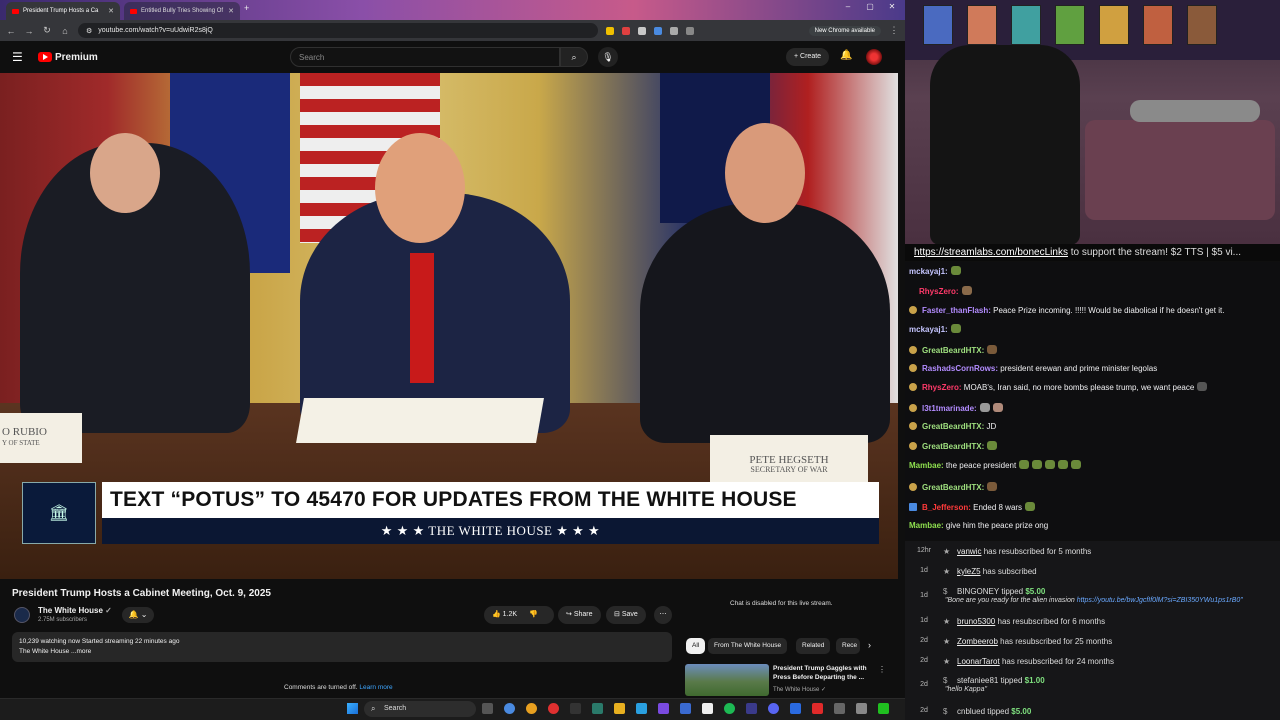  What do you see at coordinates (690, 30) in the screenshot?
I see `profile-icon` at bounding box center [690, 30].